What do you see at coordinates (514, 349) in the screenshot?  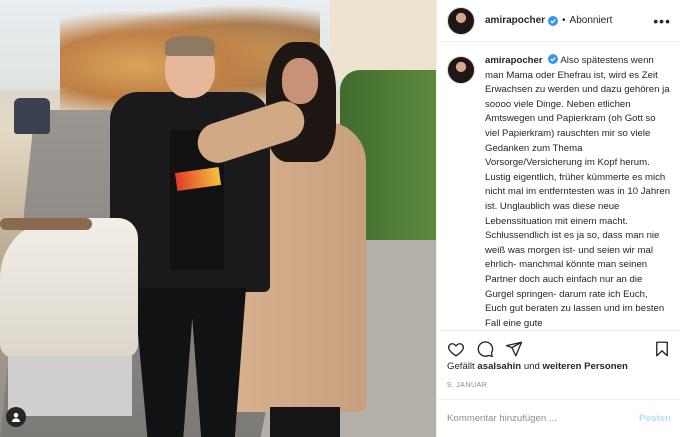 I see `share-icon` at bounding box center [514, 349].